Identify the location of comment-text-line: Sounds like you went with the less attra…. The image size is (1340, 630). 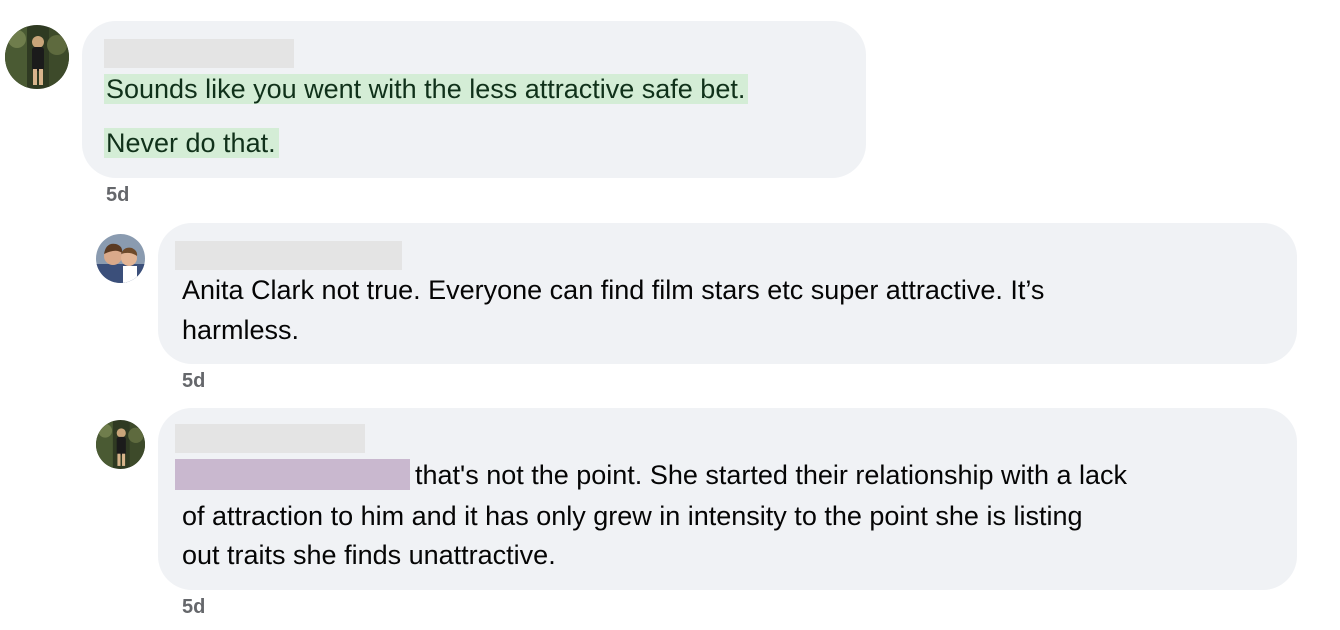
(426, 89).